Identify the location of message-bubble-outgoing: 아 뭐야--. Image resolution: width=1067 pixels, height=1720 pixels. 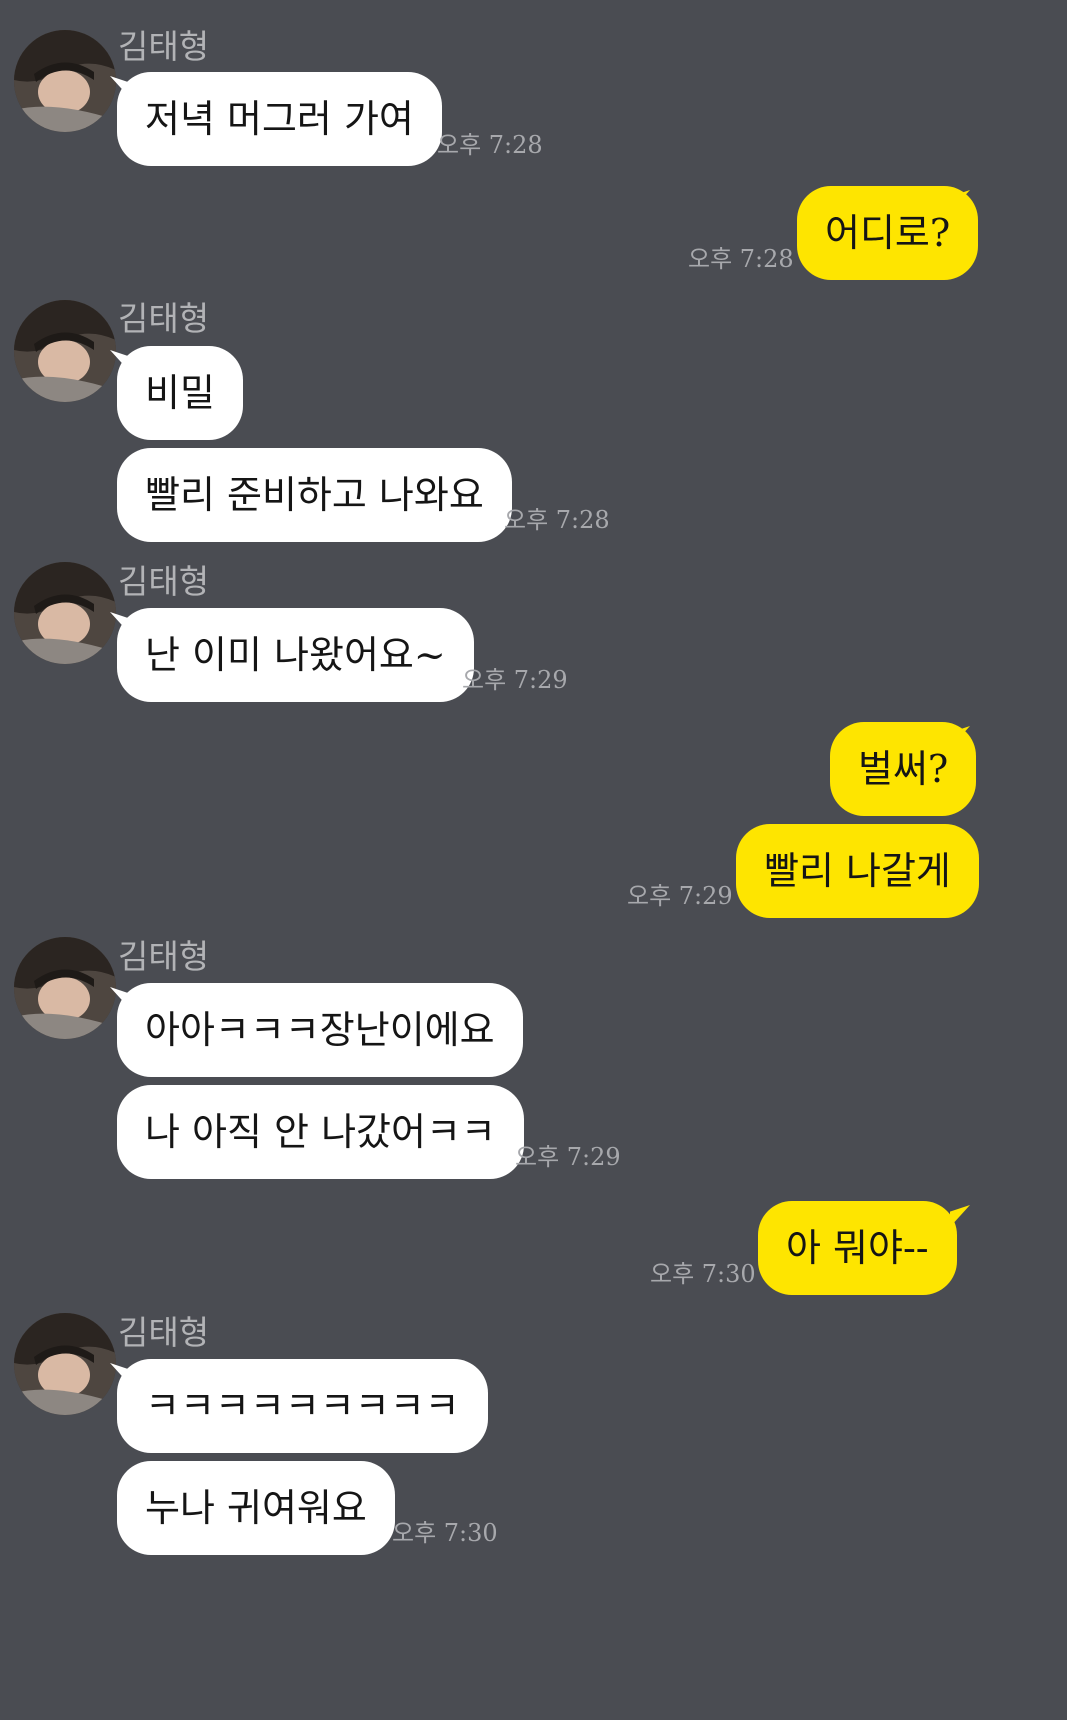
(857, 1248).